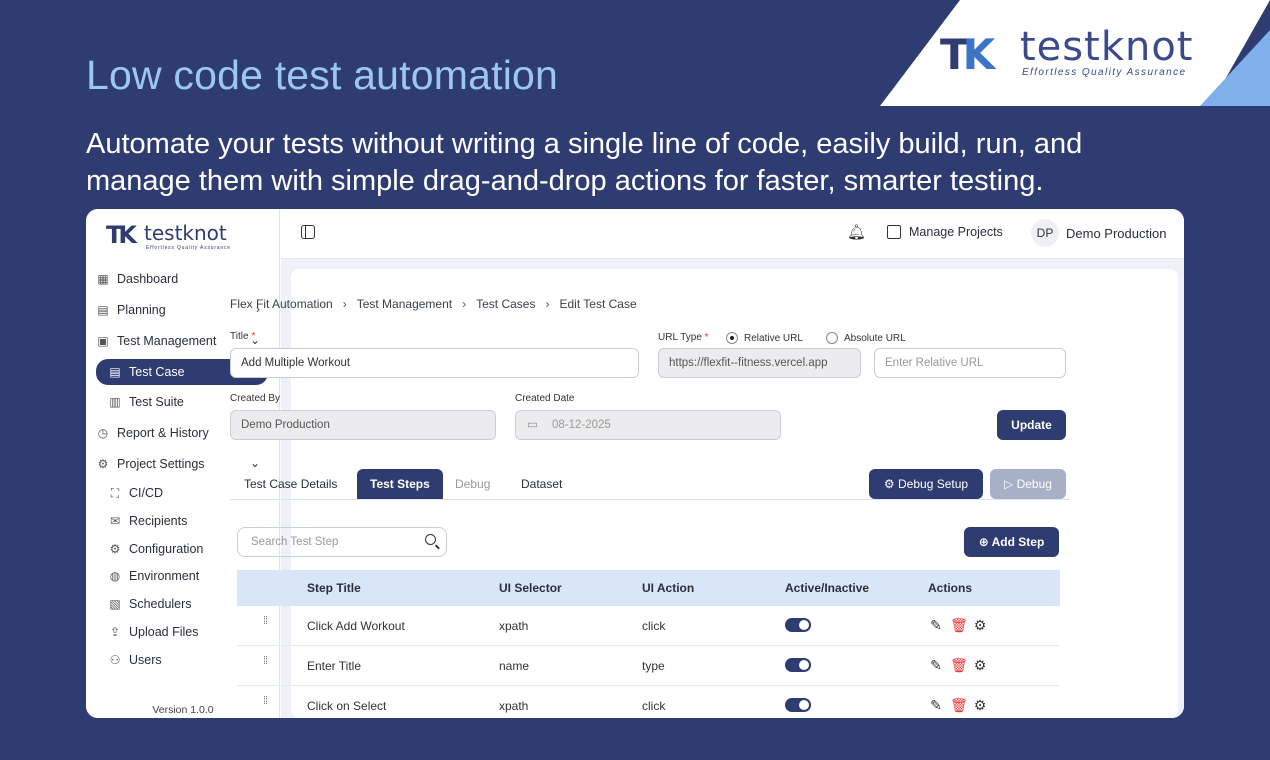 This screenshot has width=1270, height=760. I want to click on base-url-field: https://flexfit--fitness.vercel.app, so click(759, 363).